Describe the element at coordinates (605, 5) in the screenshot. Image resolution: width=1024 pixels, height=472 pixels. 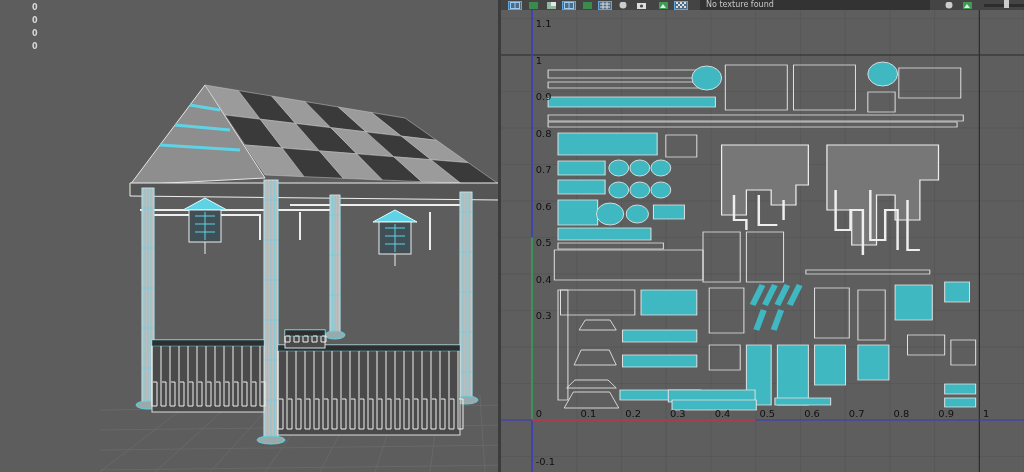
I see `grid-icon` at that location.